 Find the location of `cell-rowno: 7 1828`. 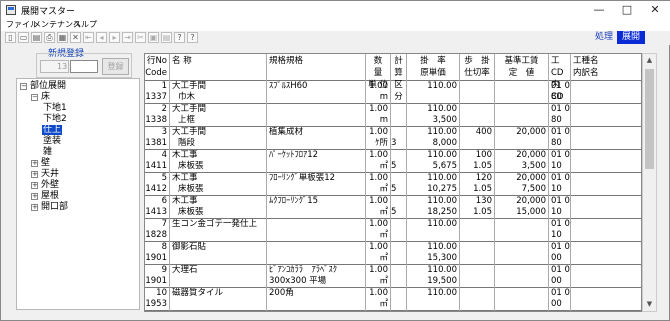

cell-rowno: 7 1828 is located at coordinates (157, 230).